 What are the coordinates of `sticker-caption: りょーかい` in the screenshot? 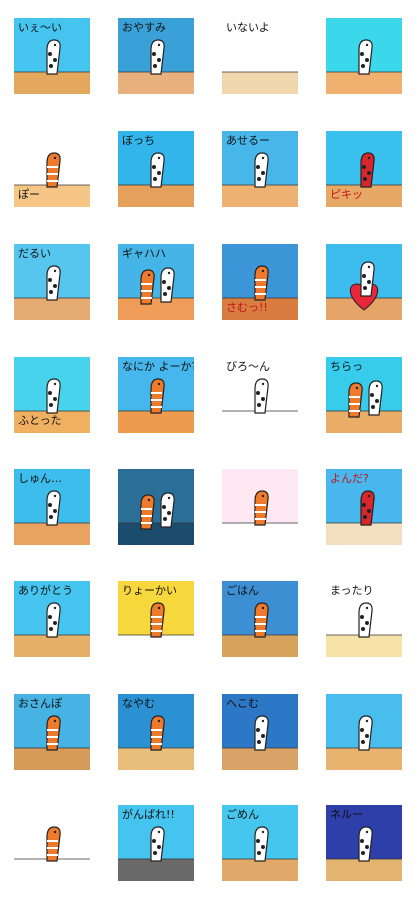 It's located at (149, 590).